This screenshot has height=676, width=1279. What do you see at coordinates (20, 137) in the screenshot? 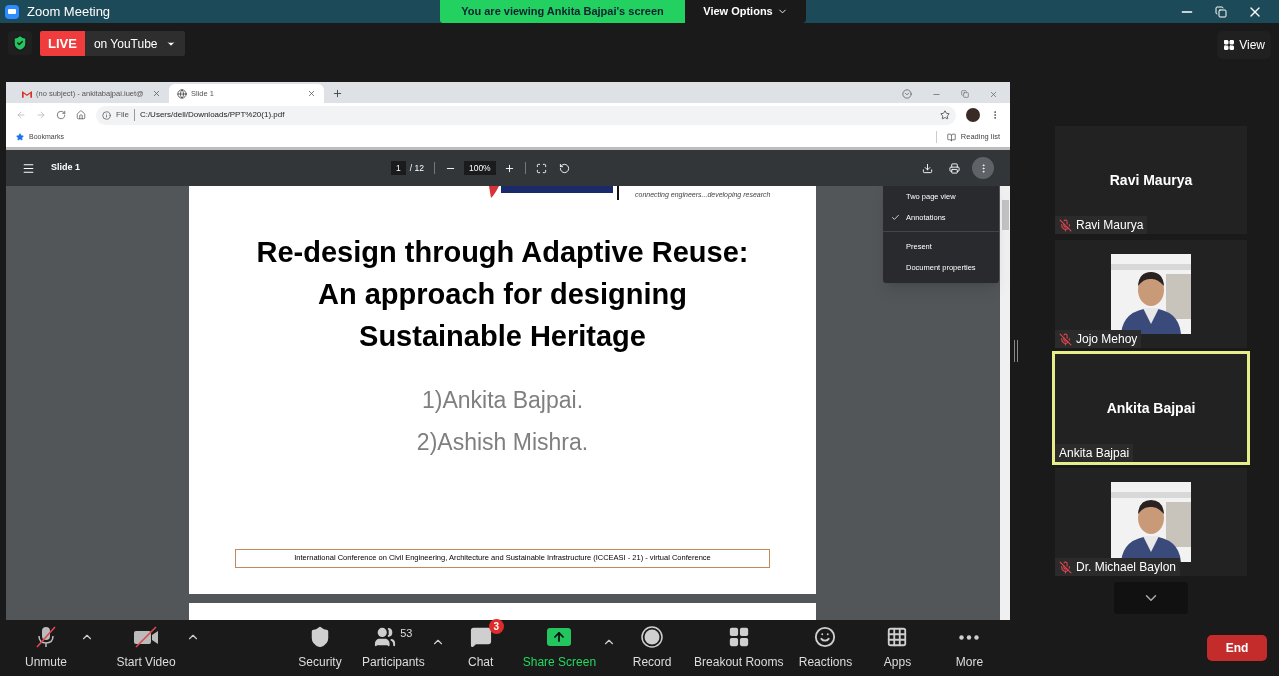
I see `star-icon` at bounding box center [20, 137].